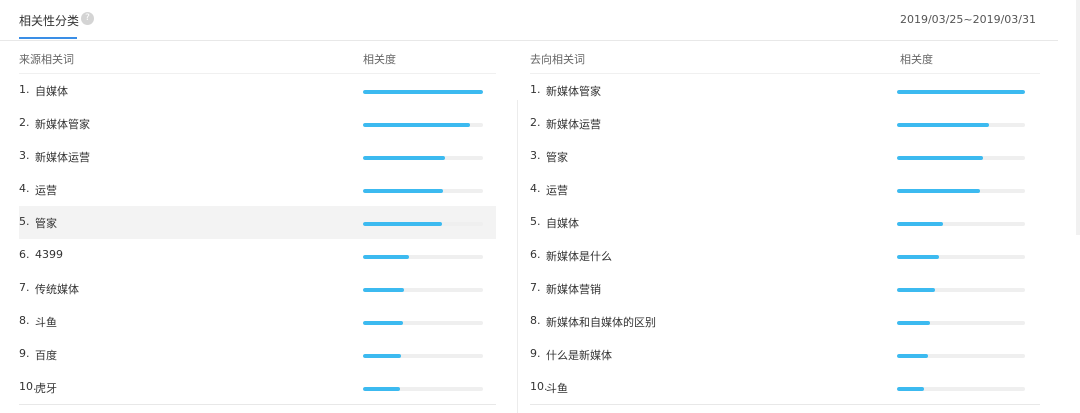 This screenshot has width=1080, height=413. I want to click on source-column-header: 来源相关词 相关度, so click(257, 58).